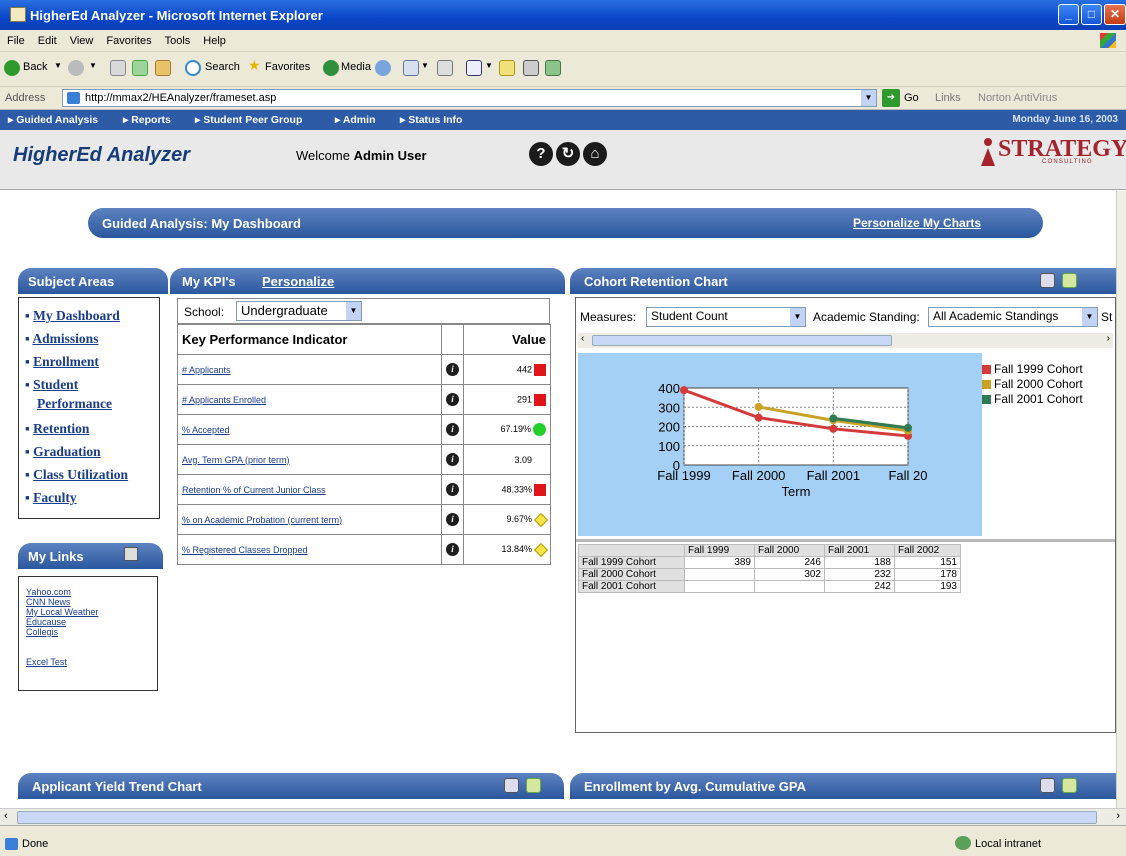 The image size is (1126, 856). I want to click on nav-admin: ▸ Admin, so click(355, 120).